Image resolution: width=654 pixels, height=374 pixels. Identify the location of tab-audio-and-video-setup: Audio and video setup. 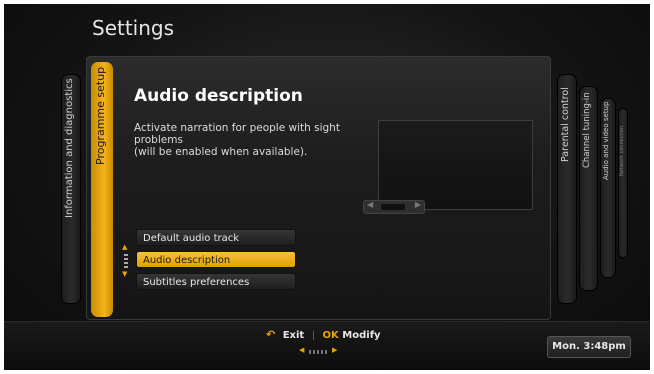
(608, 188).